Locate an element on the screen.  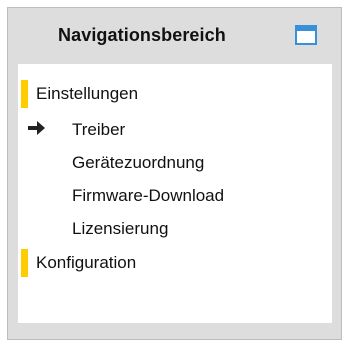
nav-item-geraetezuordnung: Gerätezuordnung is located at coordinates (175, 163).